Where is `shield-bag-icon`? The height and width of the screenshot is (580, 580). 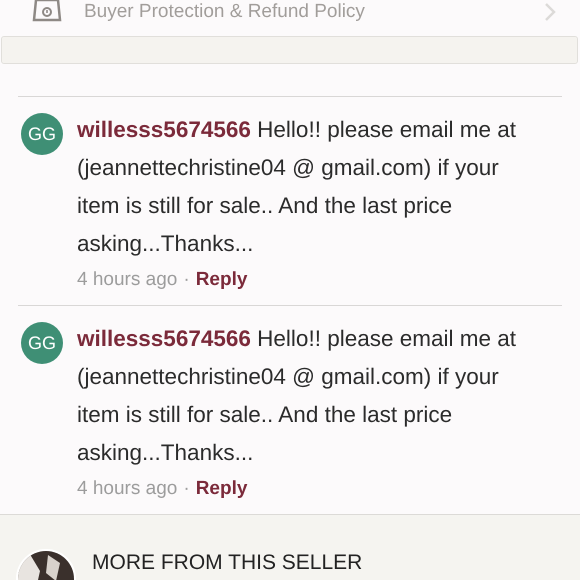 shield-bag-icon is located at coordinates (47, 12).